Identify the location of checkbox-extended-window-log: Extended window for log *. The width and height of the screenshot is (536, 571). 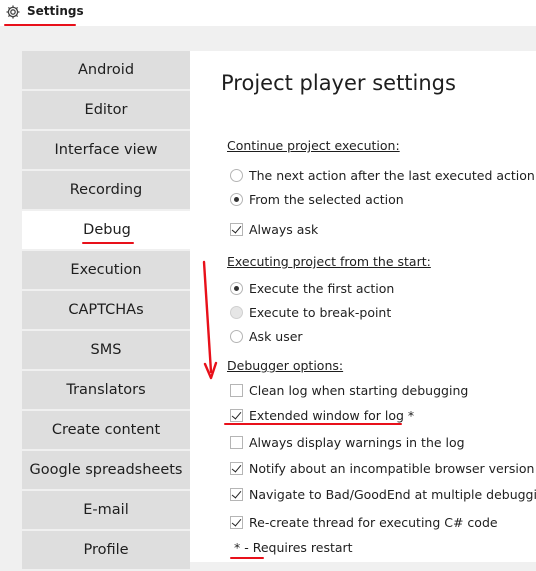
(322, 415).